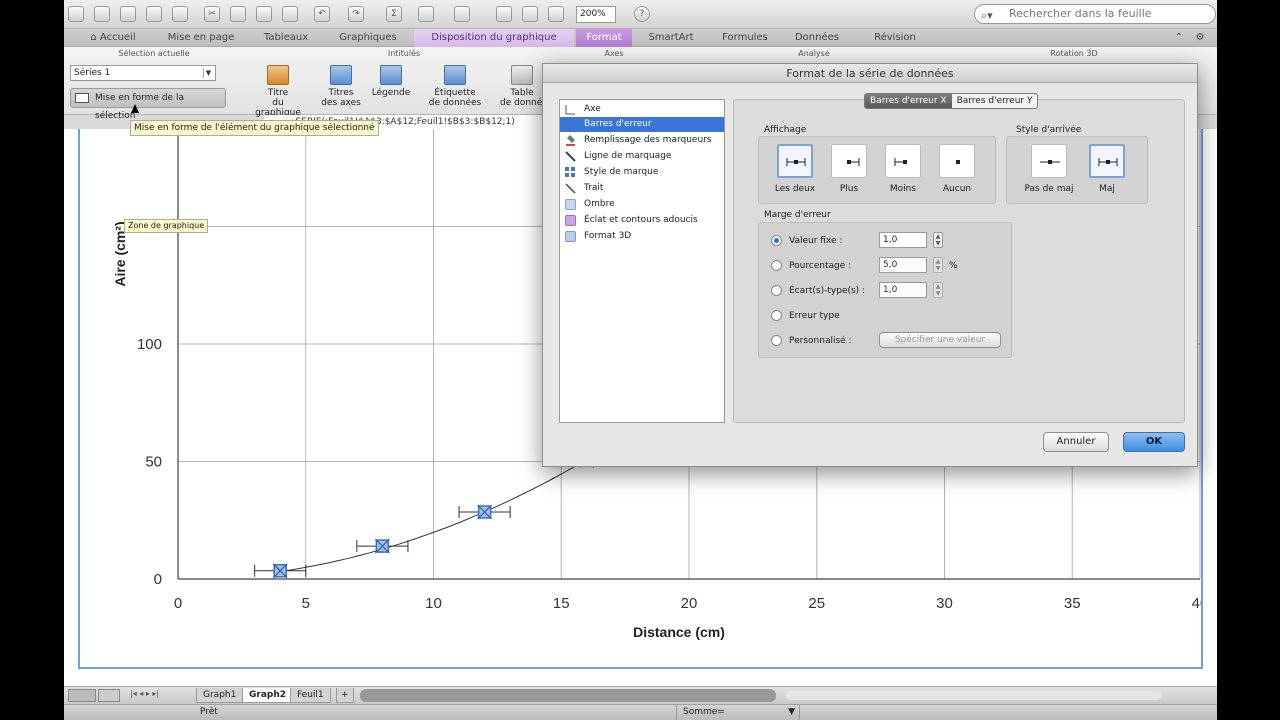 The width and height of the screenshot is (1280, 720). I want to click on tab-tableaux: Tableaux, so click(286, 38).